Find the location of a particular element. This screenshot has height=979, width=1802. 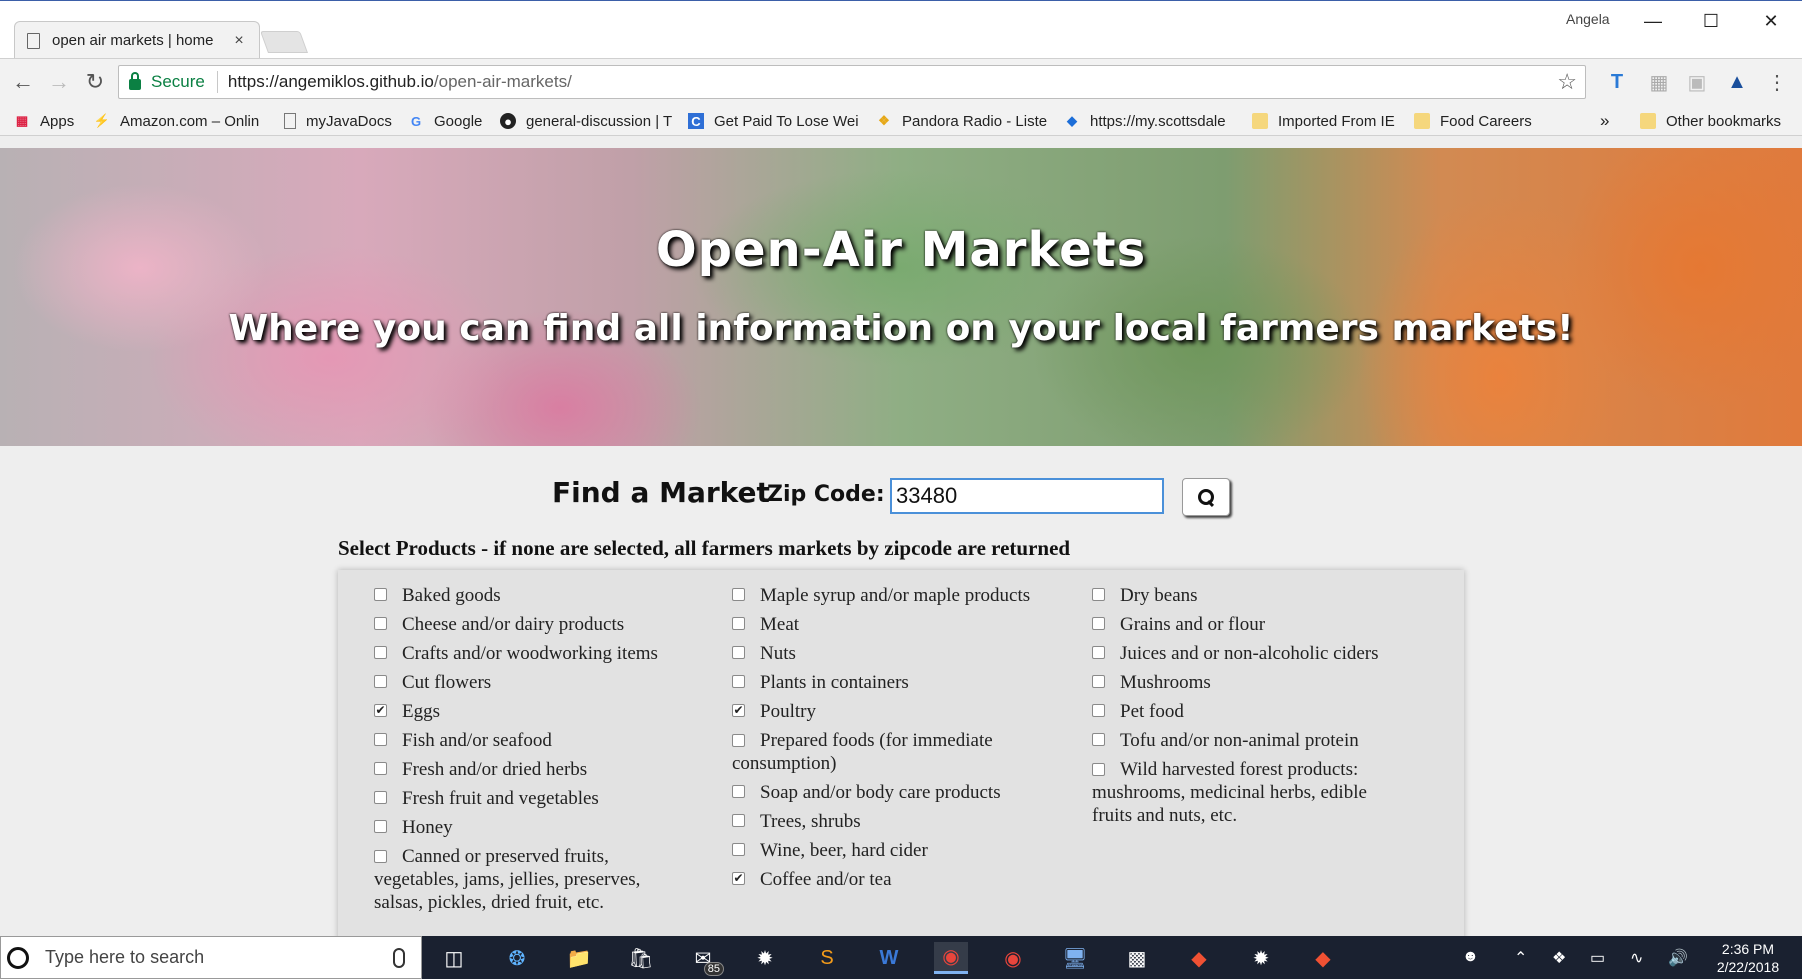

slack-icon-2: ✹ is located at coordinates (1261, 958).